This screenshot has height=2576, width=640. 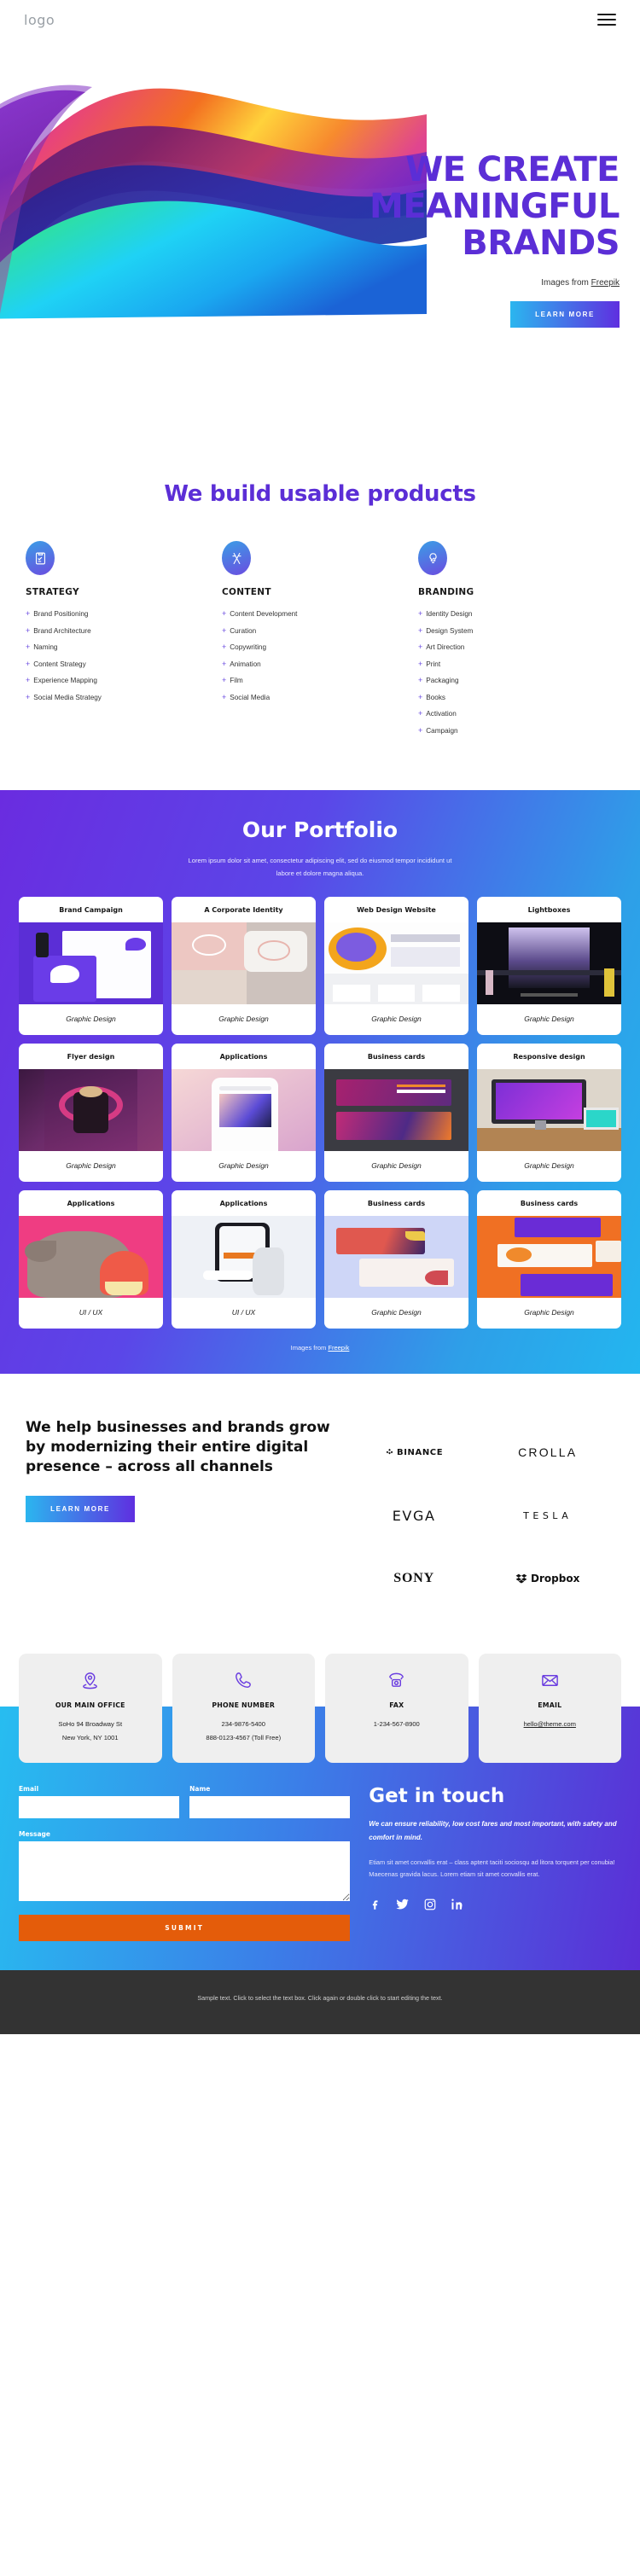 I want to click on name-field-label: Name, so click(x=200, y=1790).